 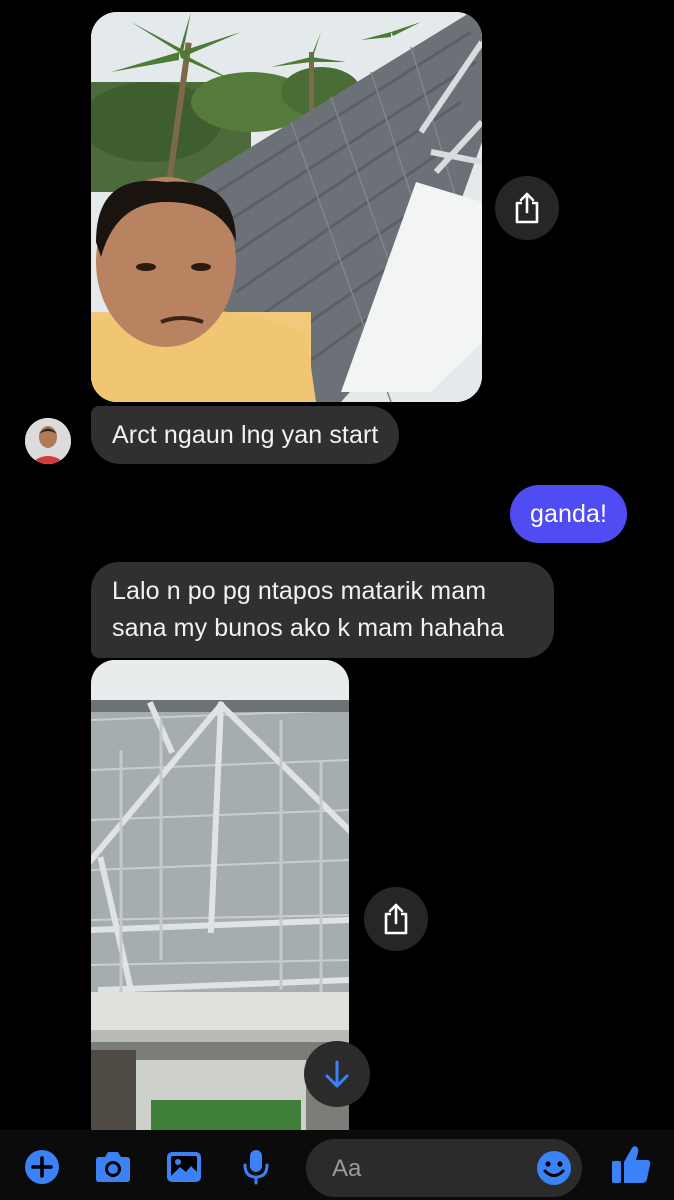 I want to click on composer-bar, so click(x=337, y=1165).